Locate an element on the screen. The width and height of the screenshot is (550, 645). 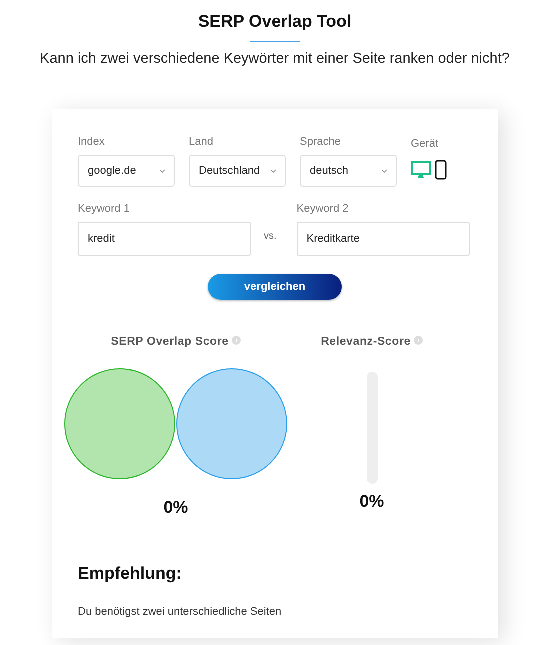
page-title: SERP Overlap Tool is located at coordinates (275, 22).